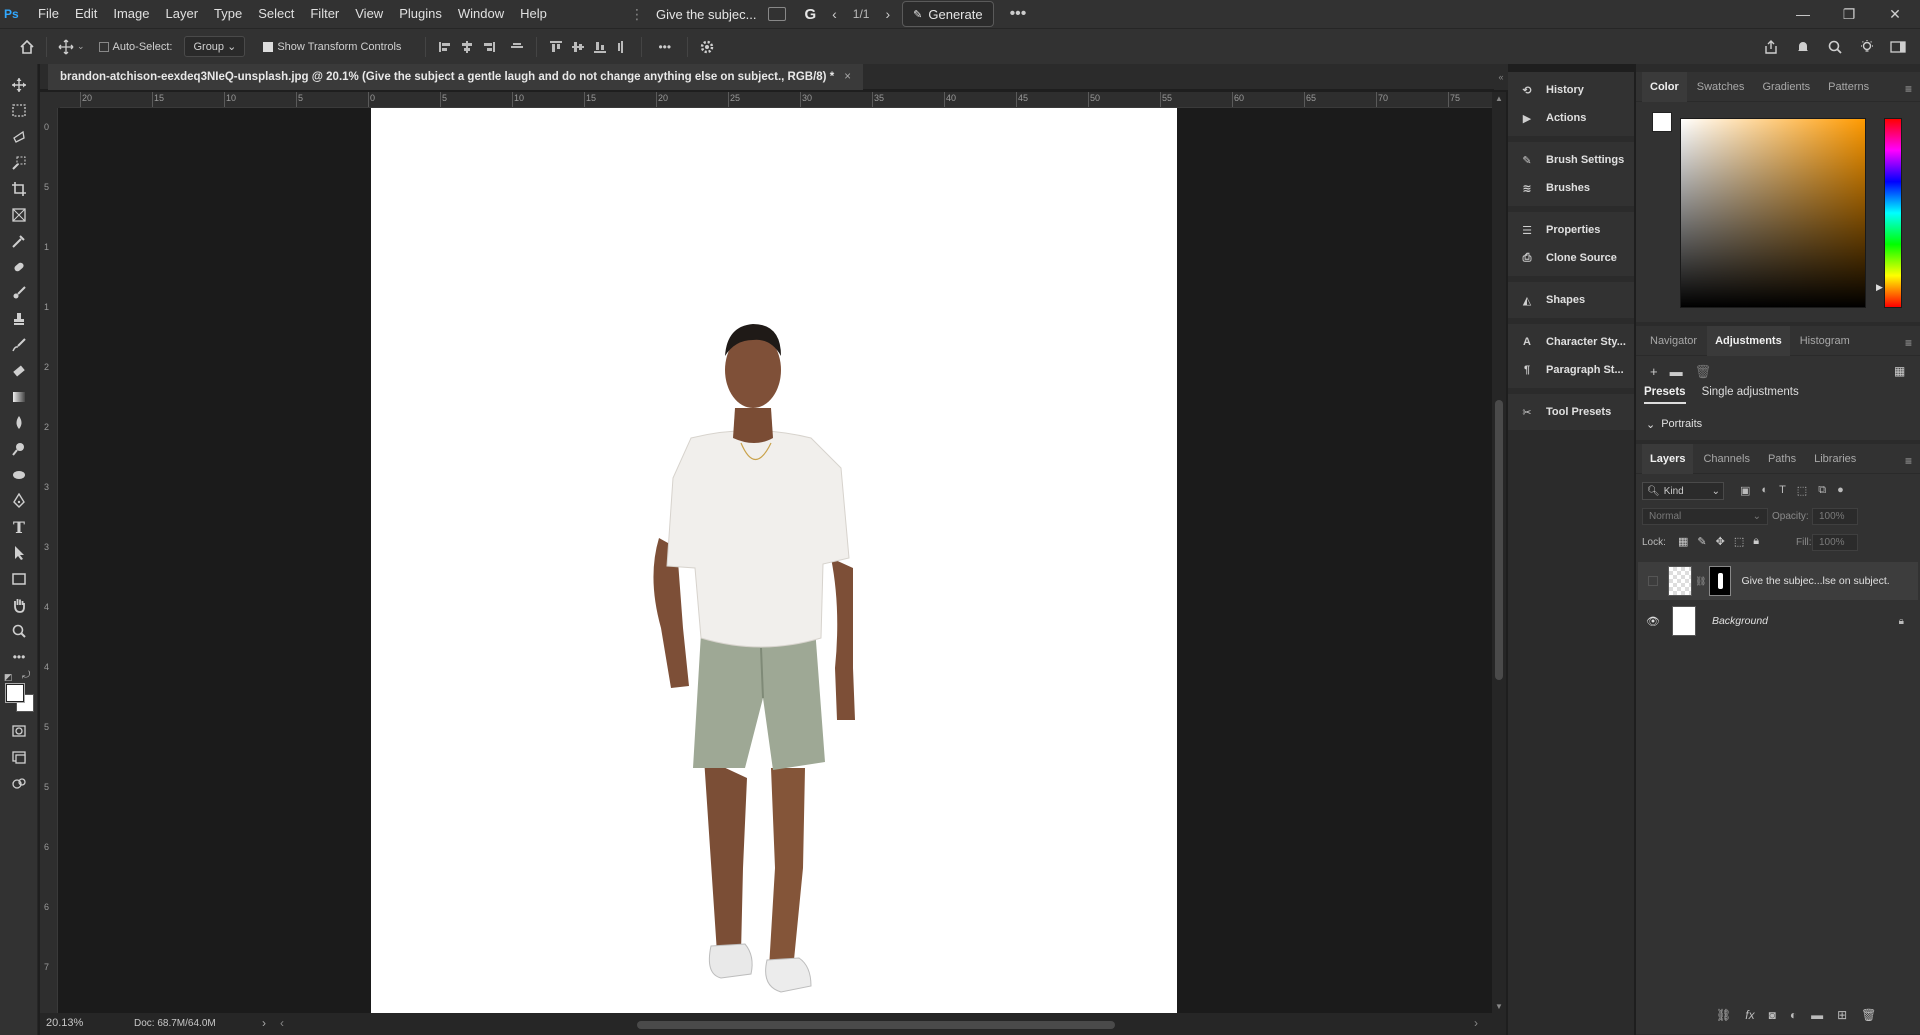 This screenshot has width=1920, height=1035. Describe the element at coordinates (19, 449) in the screenshot. I see `dodge-tool-icon` at that location.